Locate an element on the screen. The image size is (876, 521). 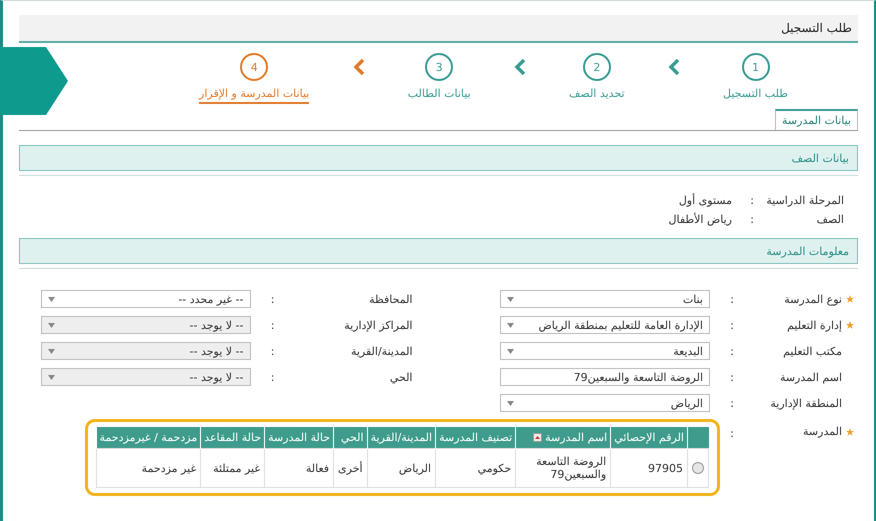
column-header: تصنيف المدرسة is located at coordinates (476, 437).